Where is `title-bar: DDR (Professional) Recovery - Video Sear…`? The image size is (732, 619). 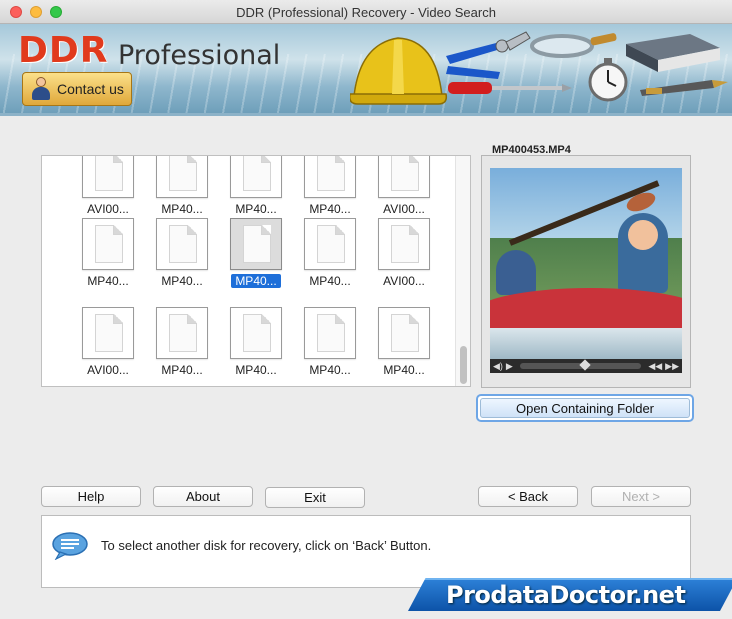
title-bar: DDR (Professional) Recovery - Video Sear… is located at coordinates (366, 12).